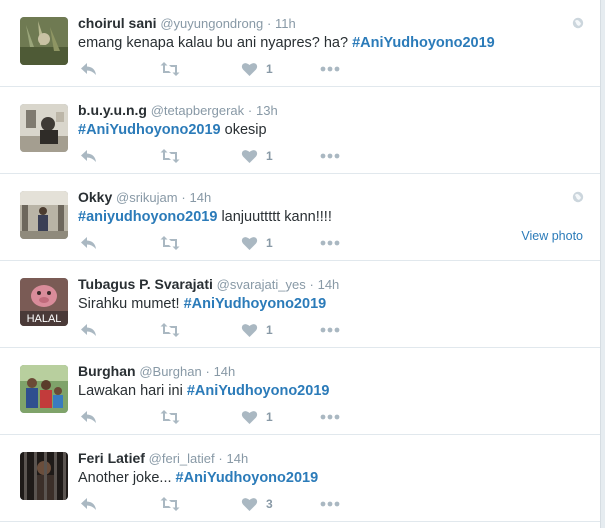 The height and width of the screenshot is (528, 605). What do you see at coordinates (267, 110) in the screenshot?
I see `timestamp: 13h` at bounding box center [267, 110].